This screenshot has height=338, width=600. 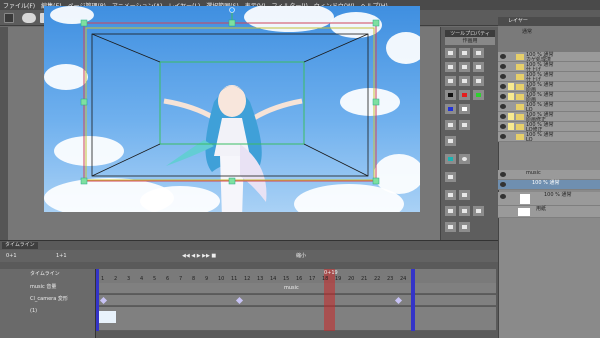 What do you see at coordinates (464, 211) in the screenshot?
I see `move-tool-icon` at bounding box center [464, 211].